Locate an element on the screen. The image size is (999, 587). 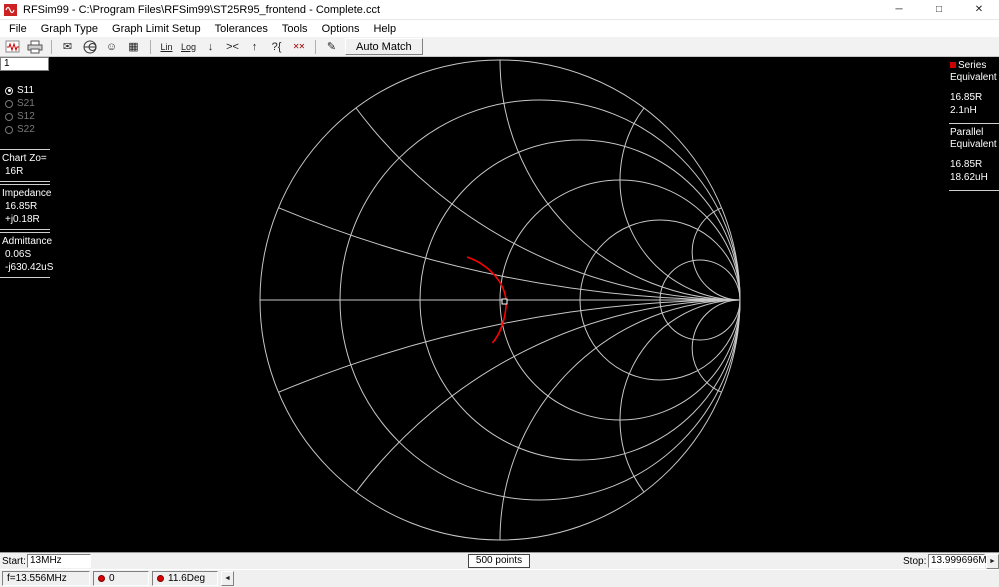
about-button: ☺ is located at coordinates (111, 47).